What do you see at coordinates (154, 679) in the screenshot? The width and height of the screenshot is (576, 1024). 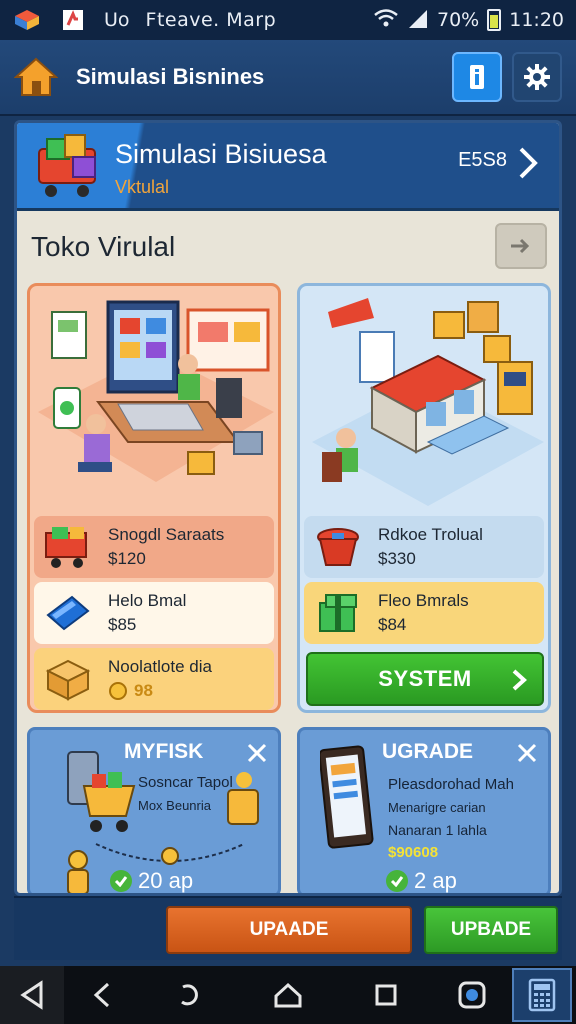 I see `list-item: Noolatlote dia 98` at bounding box center [154, 679].